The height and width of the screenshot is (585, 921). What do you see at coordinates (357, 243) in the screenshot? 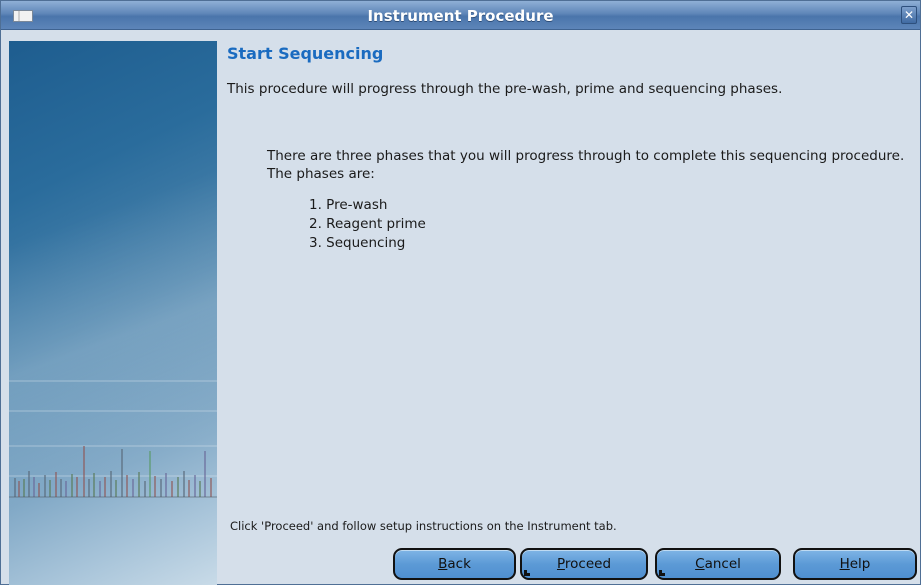
I see `phase-item: 3. Sequencing` at bounding box center [357, 243].